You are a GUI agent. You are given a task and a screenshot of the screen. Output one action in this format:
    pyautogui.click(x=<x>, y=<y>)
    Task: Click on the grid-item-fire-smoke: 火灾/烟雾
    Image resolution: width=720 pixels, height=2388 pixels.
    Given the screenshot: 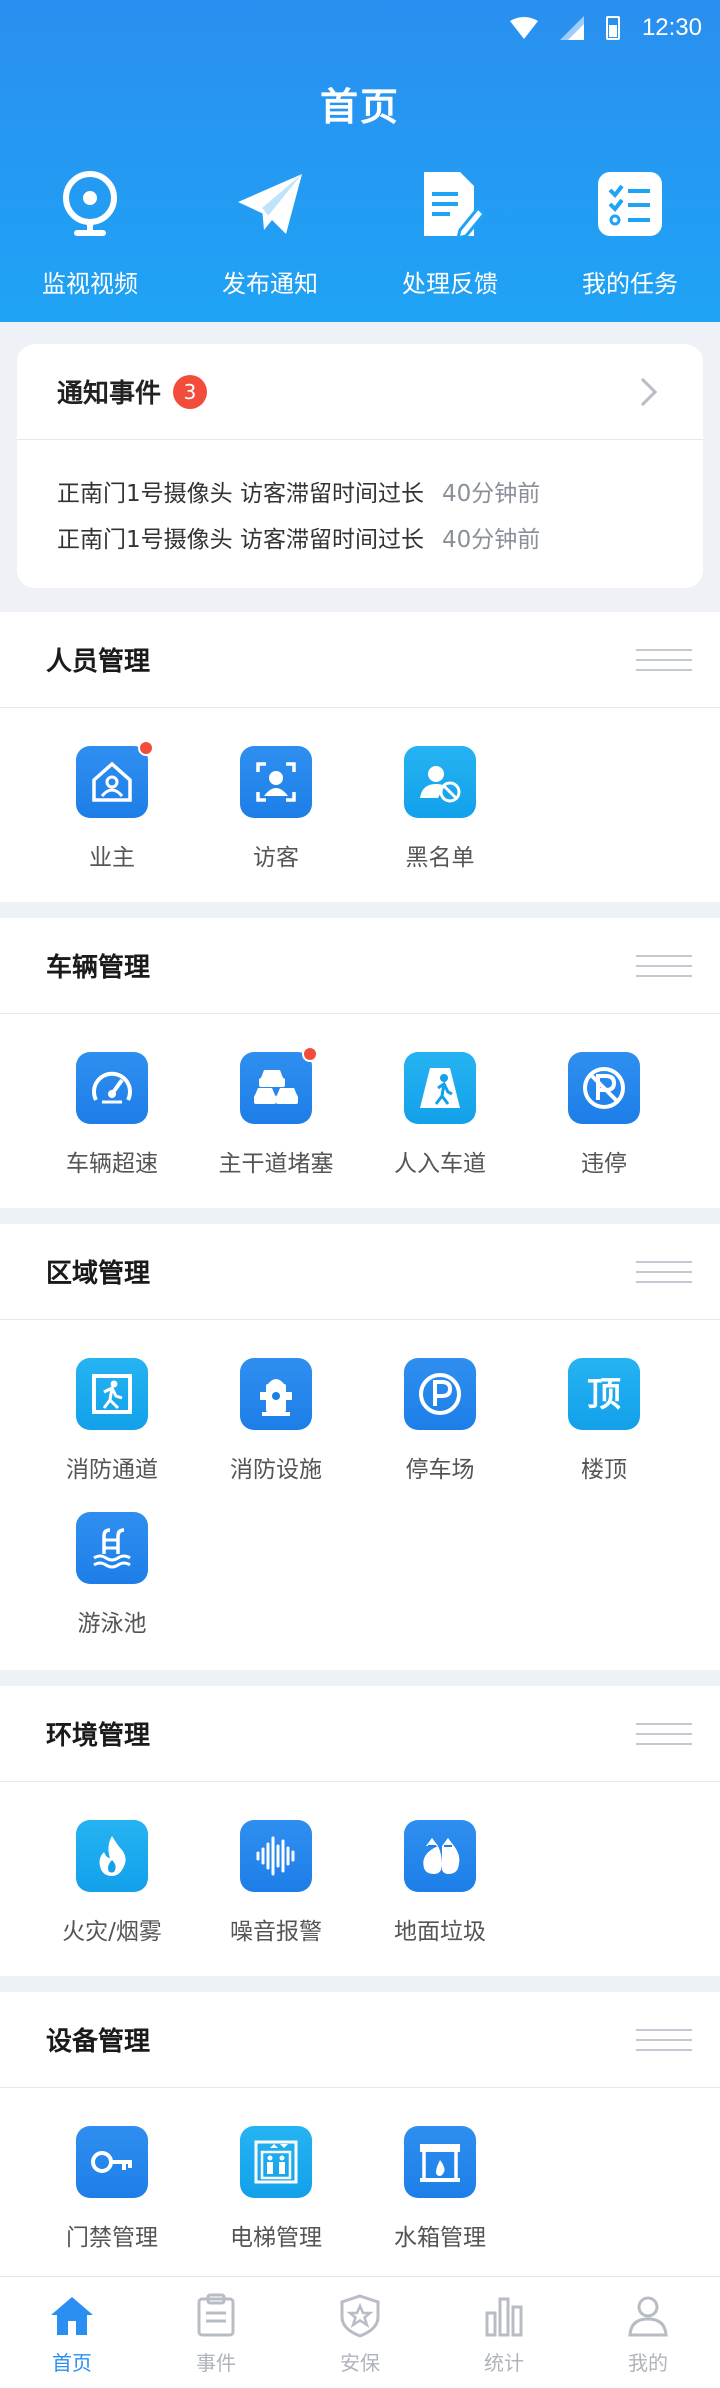 What is the action you would take?
    pyautogui.click(x=112, y=1897)
    